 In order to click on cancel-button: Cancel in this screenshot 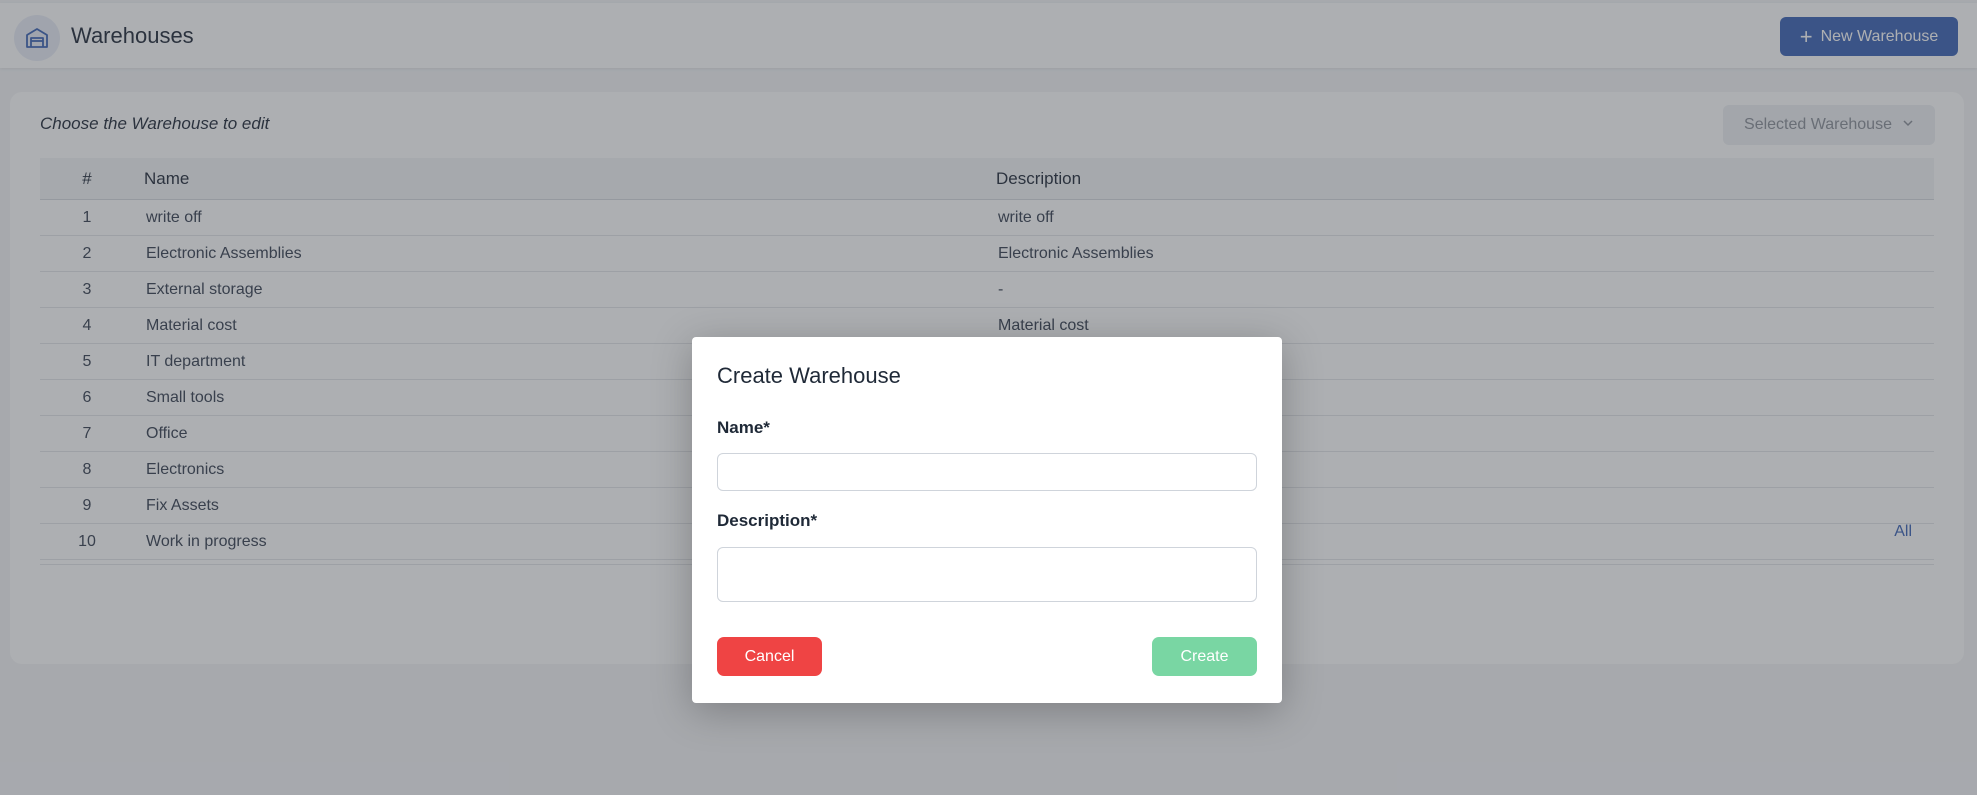, I will do `click(769, 656)`.